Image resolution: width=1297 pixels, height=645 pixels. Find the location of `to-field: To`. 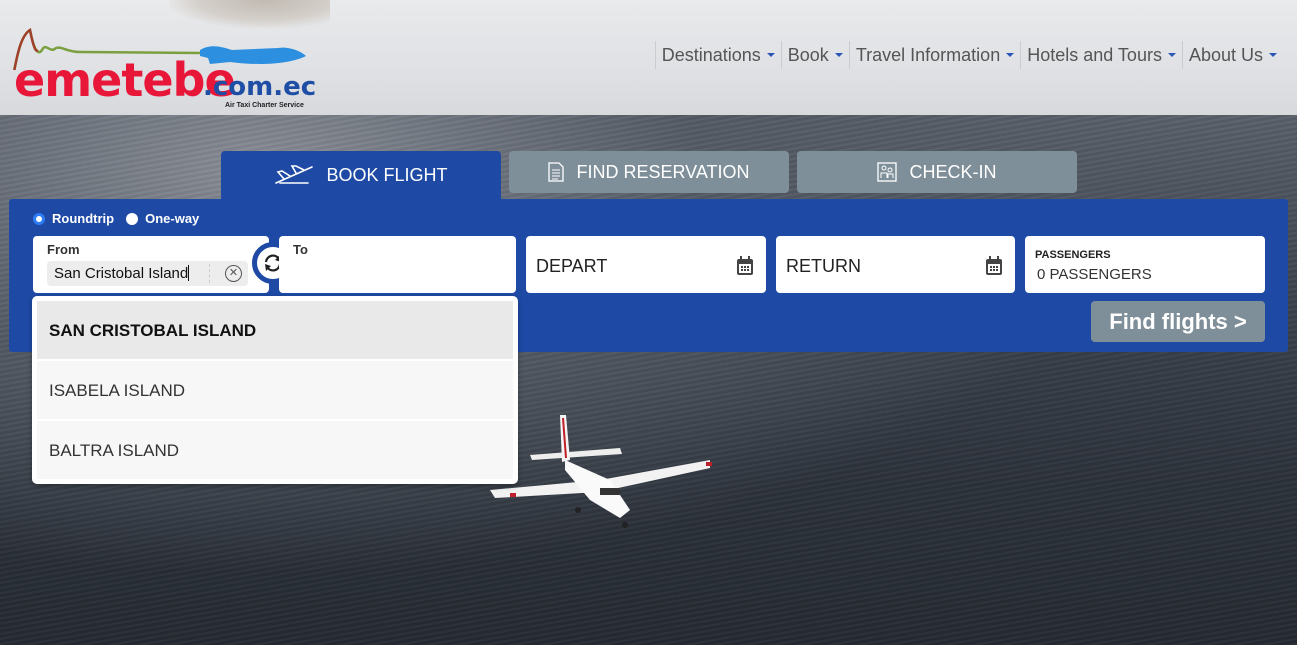

to-field: To is located at coordinates (397, 264).